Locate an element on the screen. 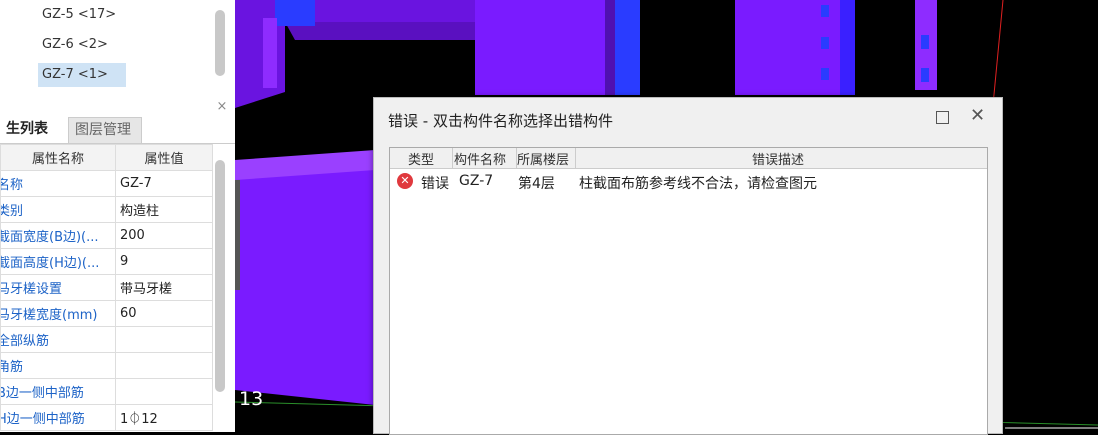 The width and height of the screenshot is (1098, 435). maximize-icon is located at coordinates (942, 117).